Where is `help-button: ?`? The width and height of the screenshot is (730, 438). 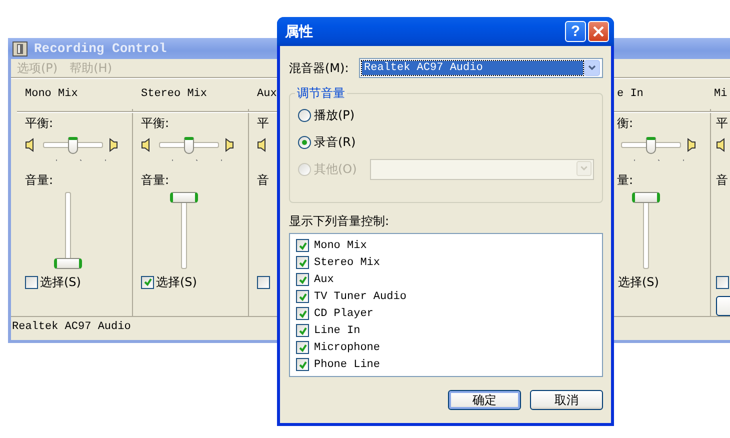 help-button: ? is located at coordinates (575, 31).